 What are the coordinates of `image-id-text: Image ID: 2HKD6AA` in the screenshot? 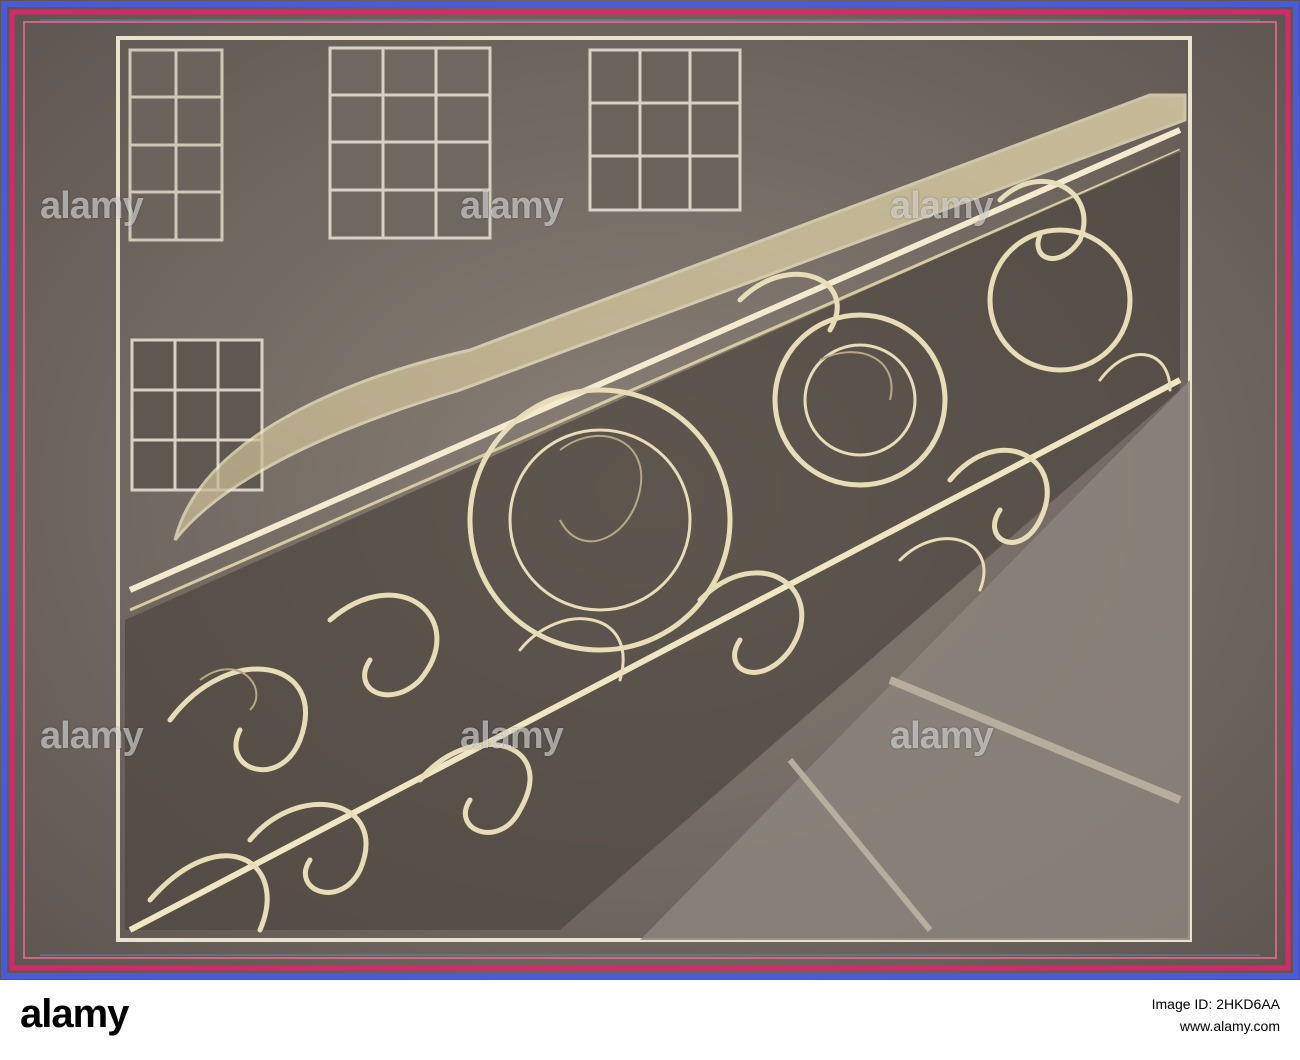 It's located at (1215, 1004).